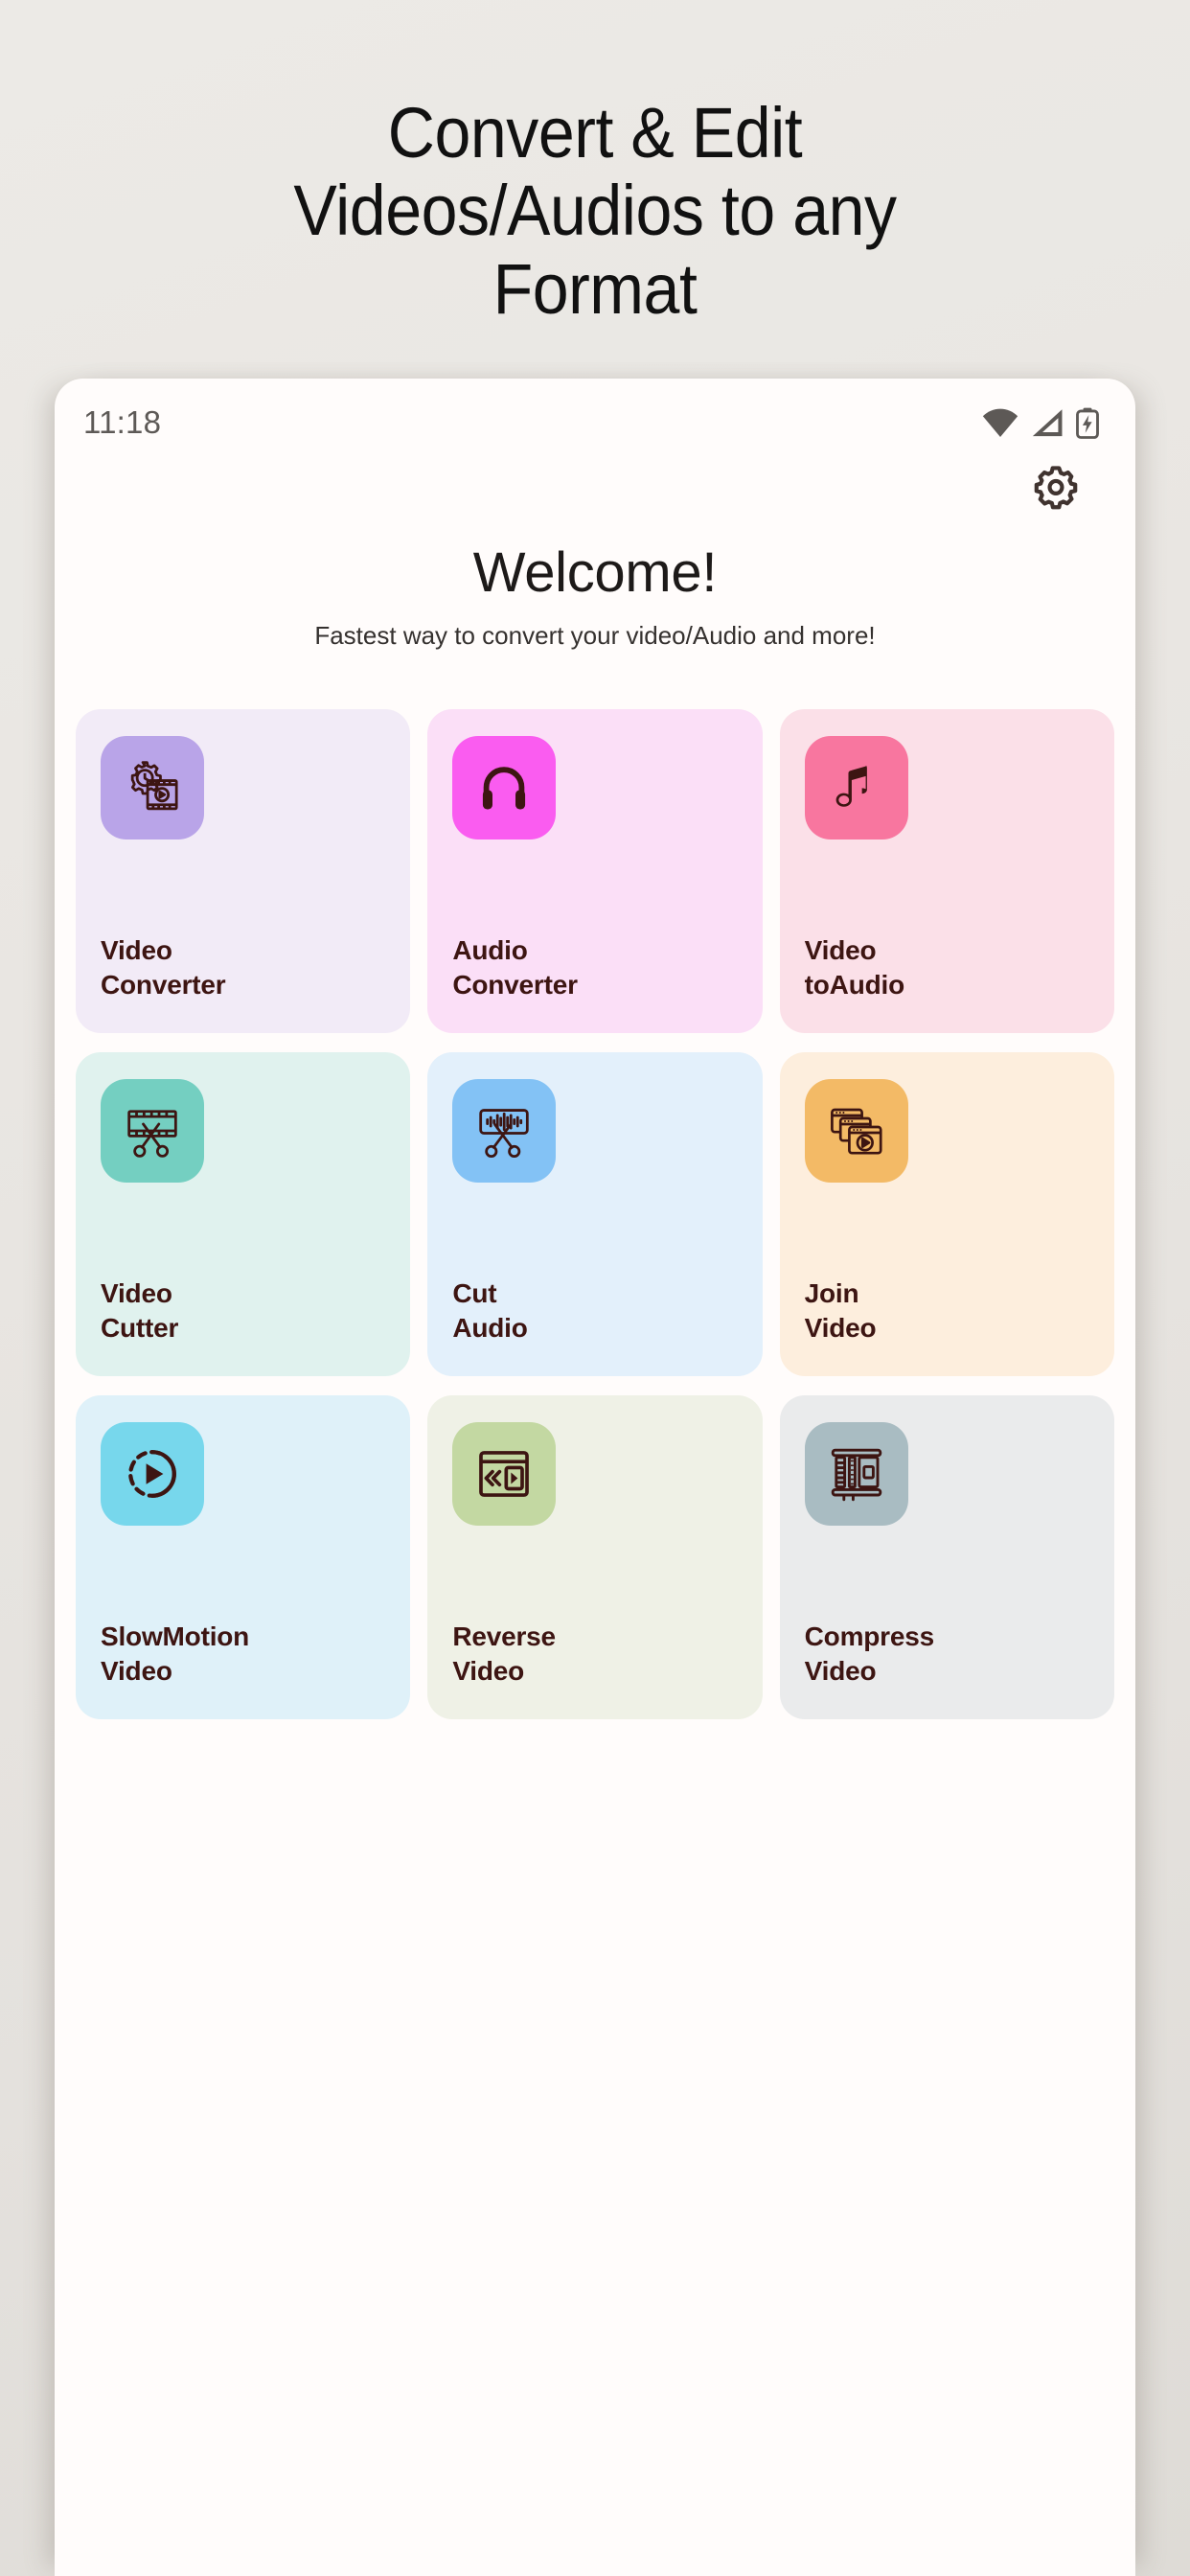 This screenshot has width=1190, height=2576. What do you see at coordinates (244, 1557) in the screenshot?
I see `tile-slowmotion-video: SlowMotion Video` at bounding box center [244, 1557].